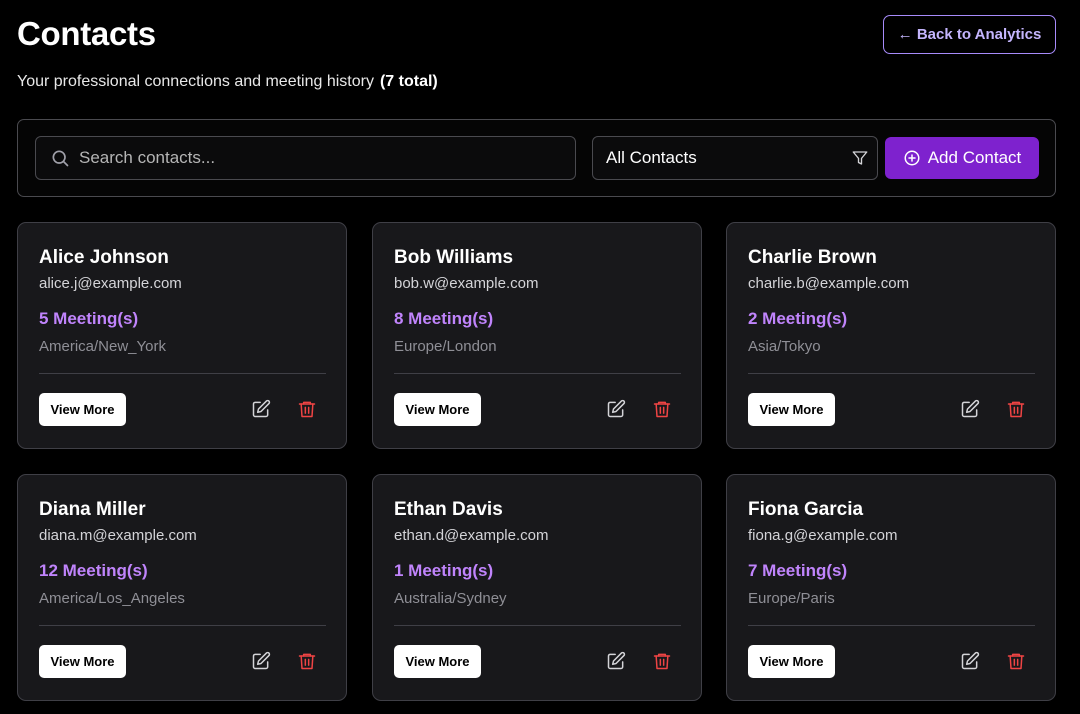 This screenshot has width=1080, height=714. Describe the element at coordinates (454, 257) in the screenshot. I see `contact-name: Bob Williams` at that location.